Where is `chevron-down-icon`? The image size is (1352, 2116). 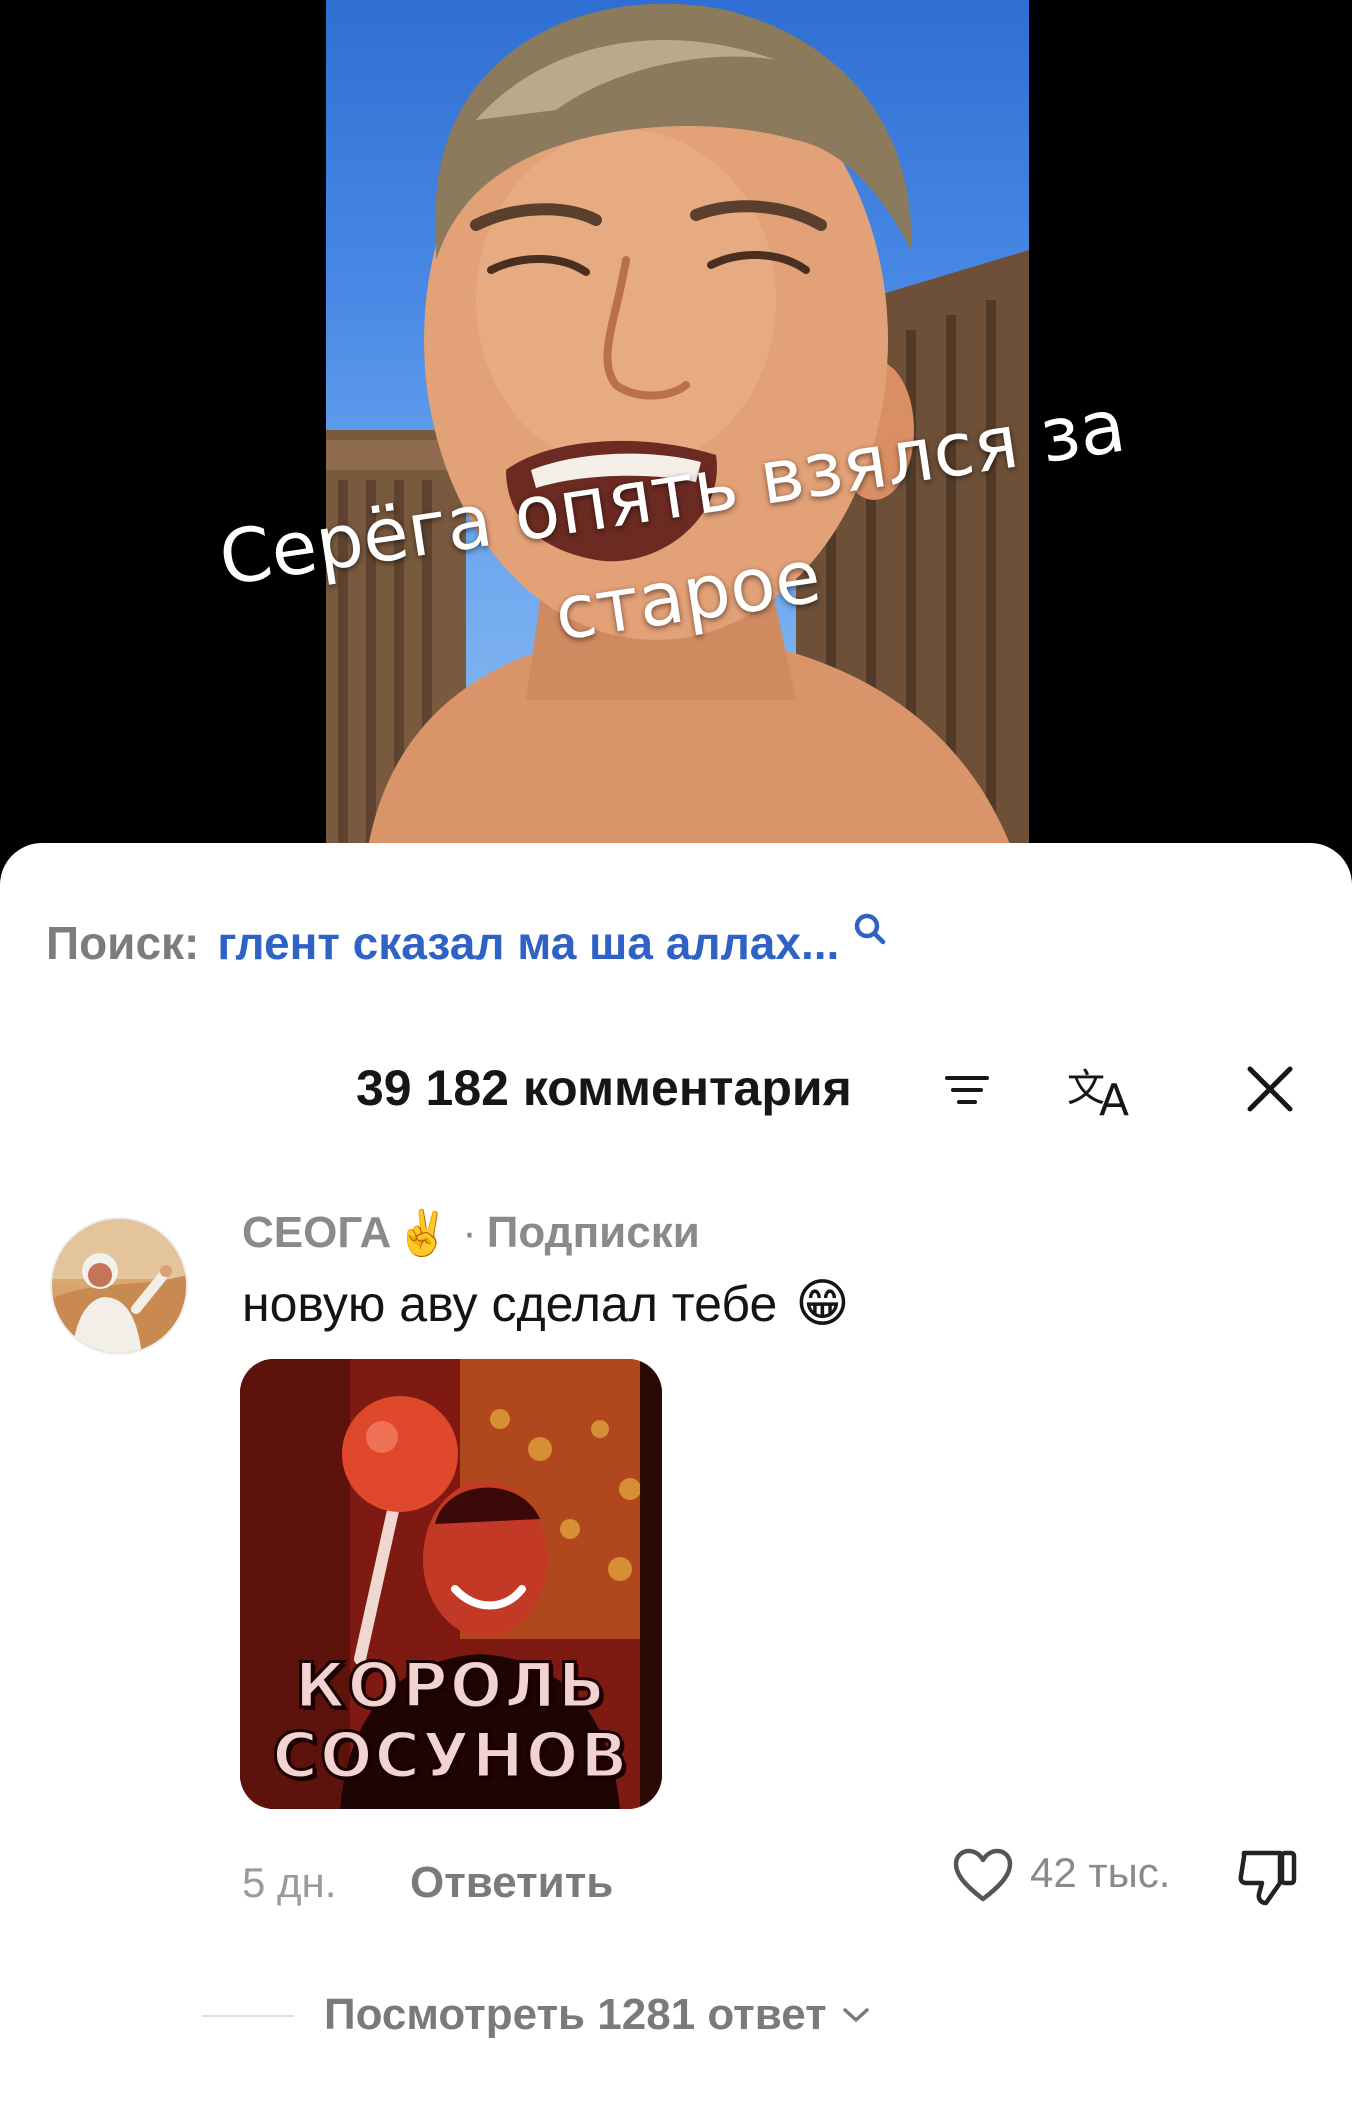
chevron-down-icon is located at coordinates (855, 2015).